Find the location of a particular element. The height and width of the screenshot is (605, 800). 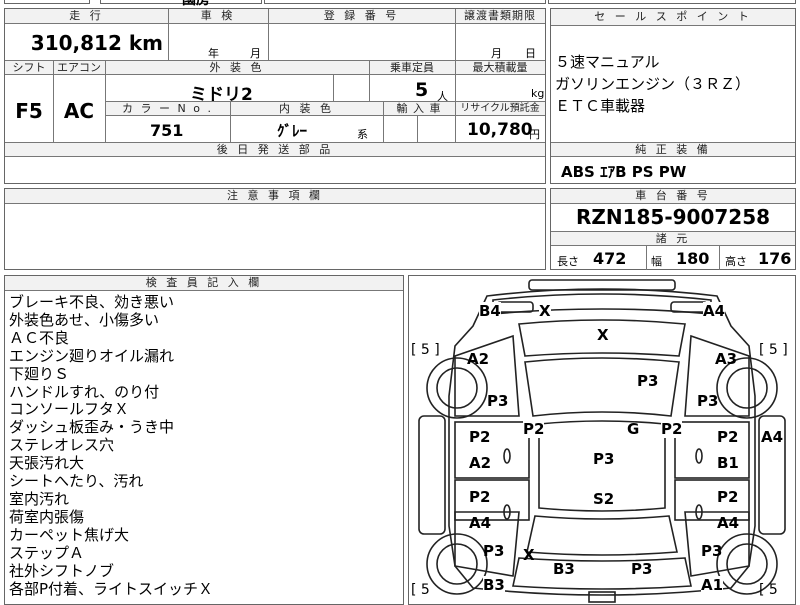

mark-a4-side: A4 is located at coordinates (772, 437).